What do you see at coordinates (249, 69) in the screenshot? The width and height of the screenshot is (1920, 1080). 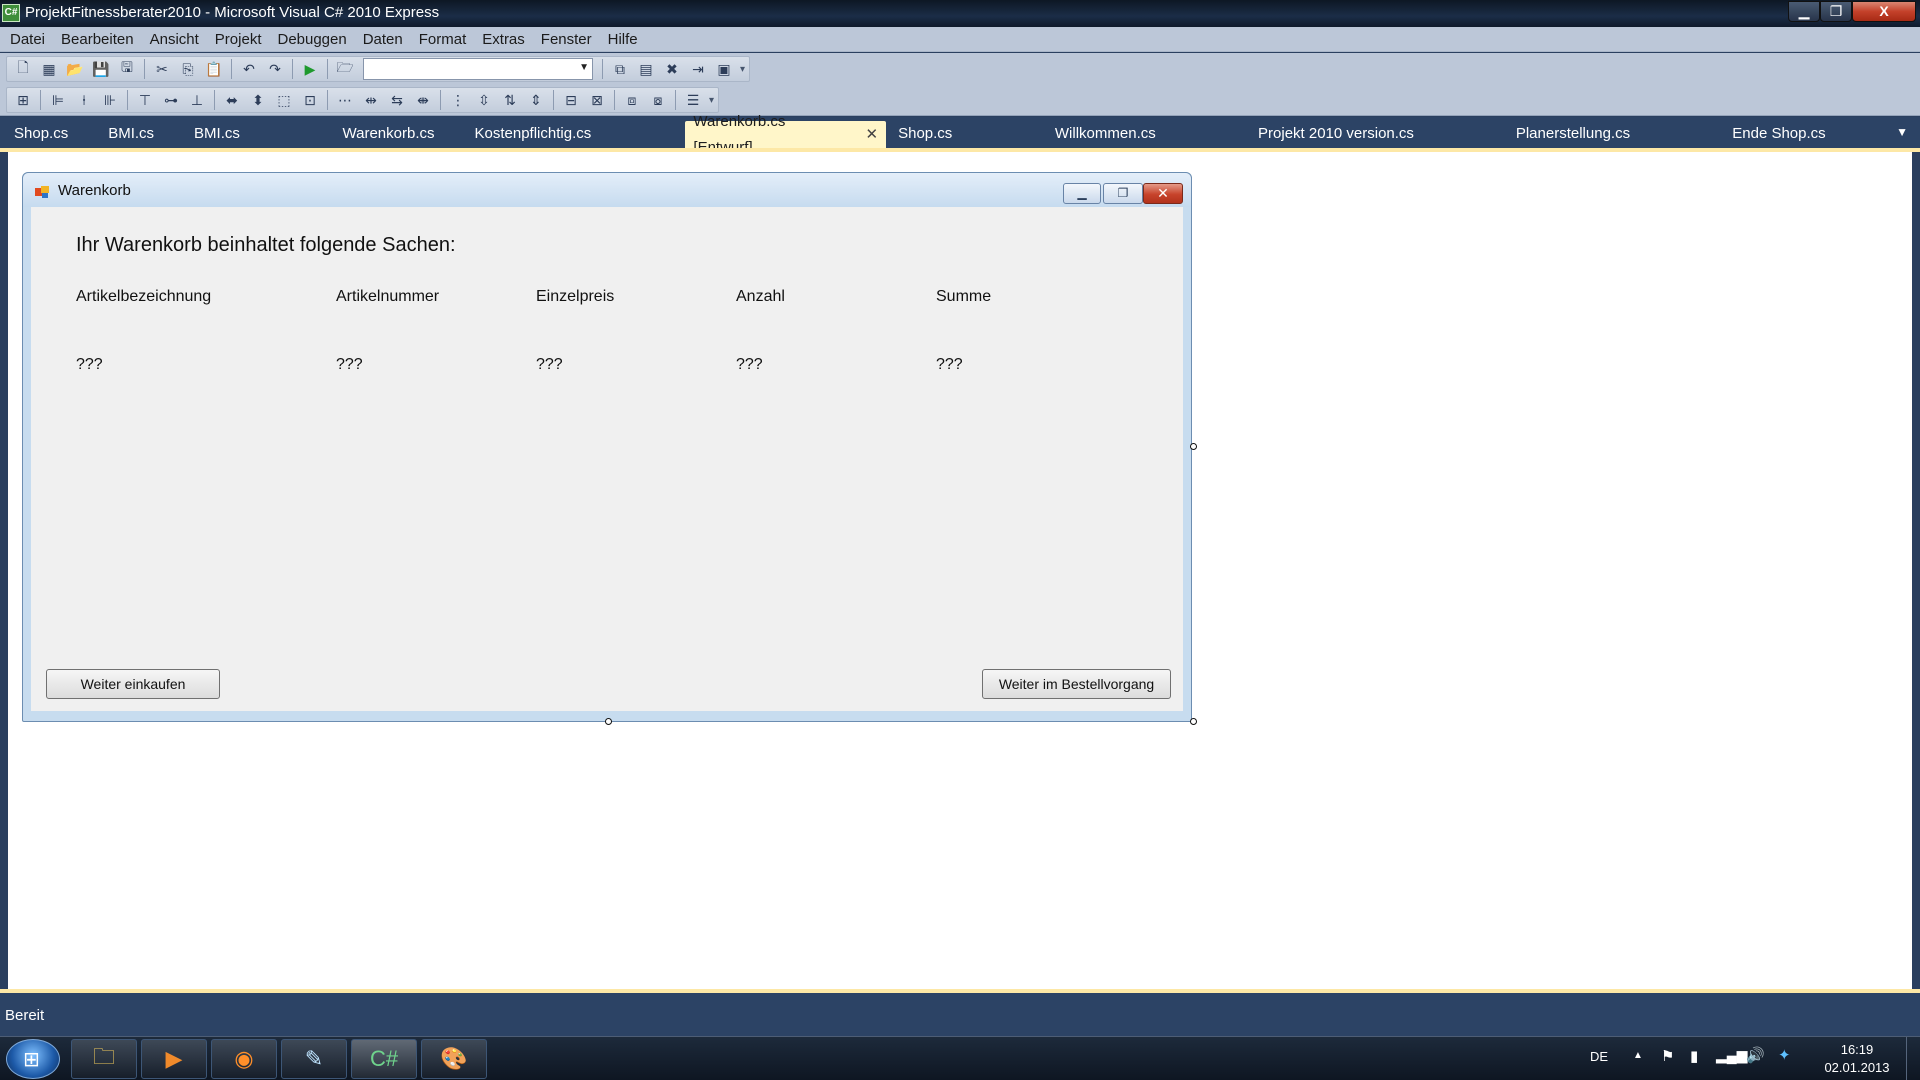 I see `undo-icon: ↶` at bounding box center [249, 69].